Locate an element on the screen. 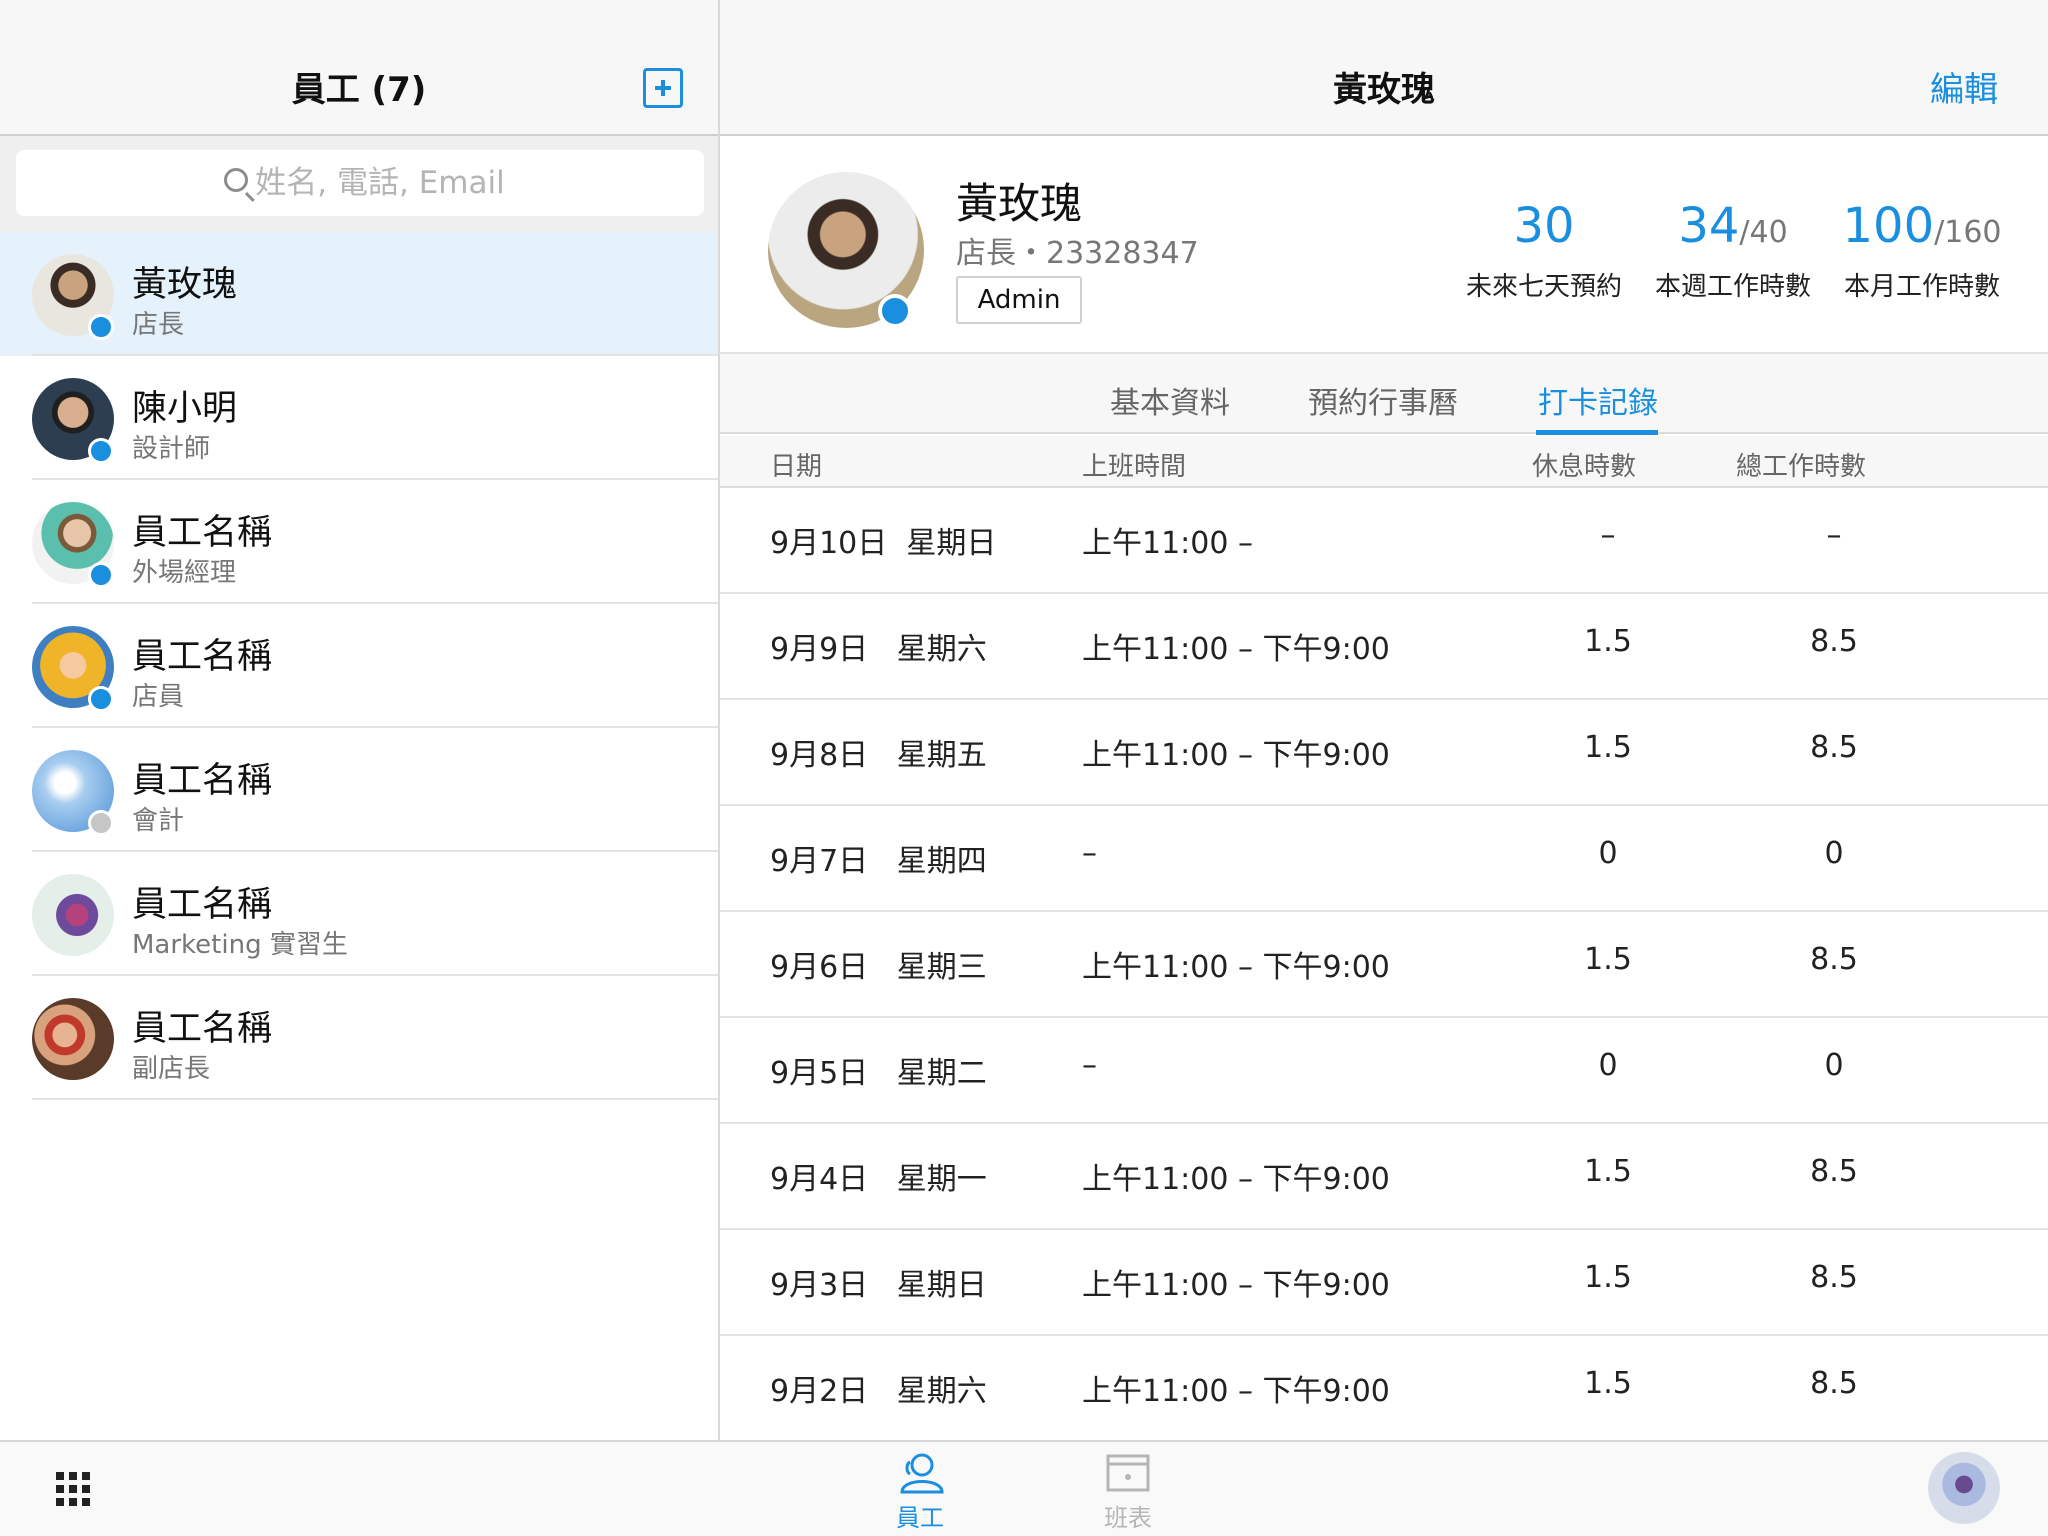 This screenshot has width=2048, height=1536. profile-role-phone: 店長・23328347 is located at coordinates (1077, 253).